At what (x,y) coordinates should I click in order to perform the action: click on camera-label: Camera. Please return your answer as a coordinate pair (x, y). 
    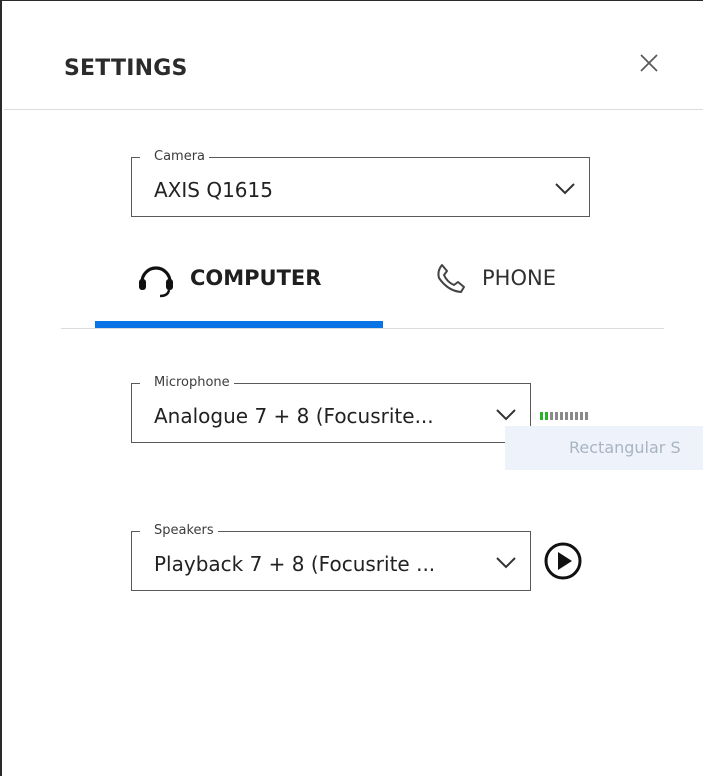
    Looking at the image, I should click on (175, 157).